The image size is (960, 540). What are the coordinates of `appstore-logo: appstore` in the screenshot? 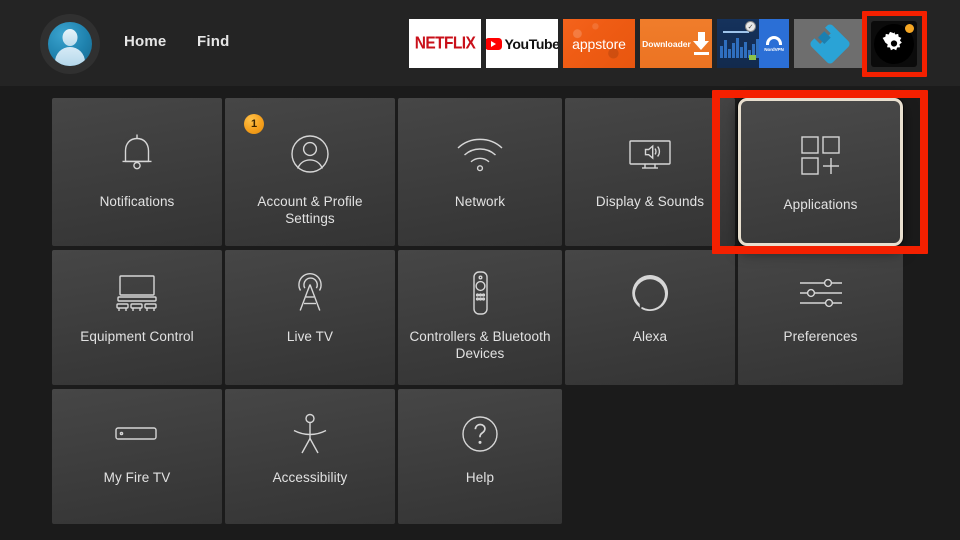 It's located at (599, 43).